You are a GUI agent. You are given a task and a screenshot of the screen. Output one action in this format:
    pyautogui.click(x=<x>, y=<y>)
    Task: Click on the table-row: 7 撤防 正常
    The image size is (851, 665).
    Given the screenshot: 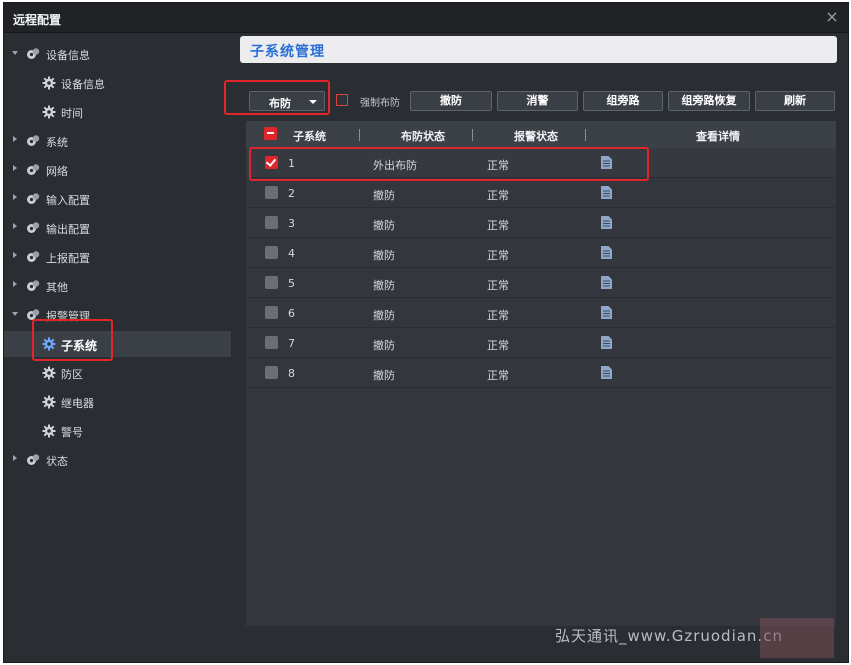 What is the action you would take?
    pyautogui.click(x=541, y=343)
    